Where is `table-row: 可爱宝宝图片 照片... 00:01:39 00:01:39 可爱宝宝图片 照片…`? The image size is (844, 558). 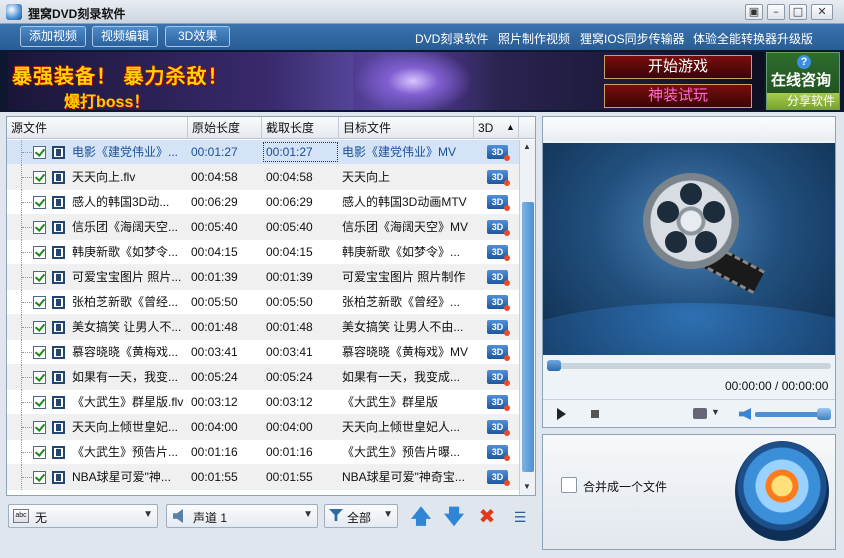
table-row: 可爱宝宝图片 照片... 00:01:39 00:01:39 可爱宝宝图片 照片… is located at coordinates (263, 277).